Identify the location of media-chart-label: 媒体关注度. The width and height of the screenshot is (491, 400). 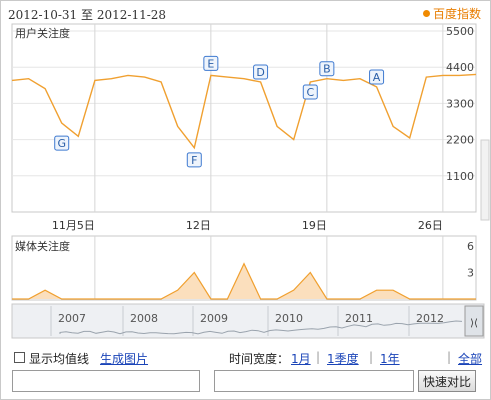
(42, 246).